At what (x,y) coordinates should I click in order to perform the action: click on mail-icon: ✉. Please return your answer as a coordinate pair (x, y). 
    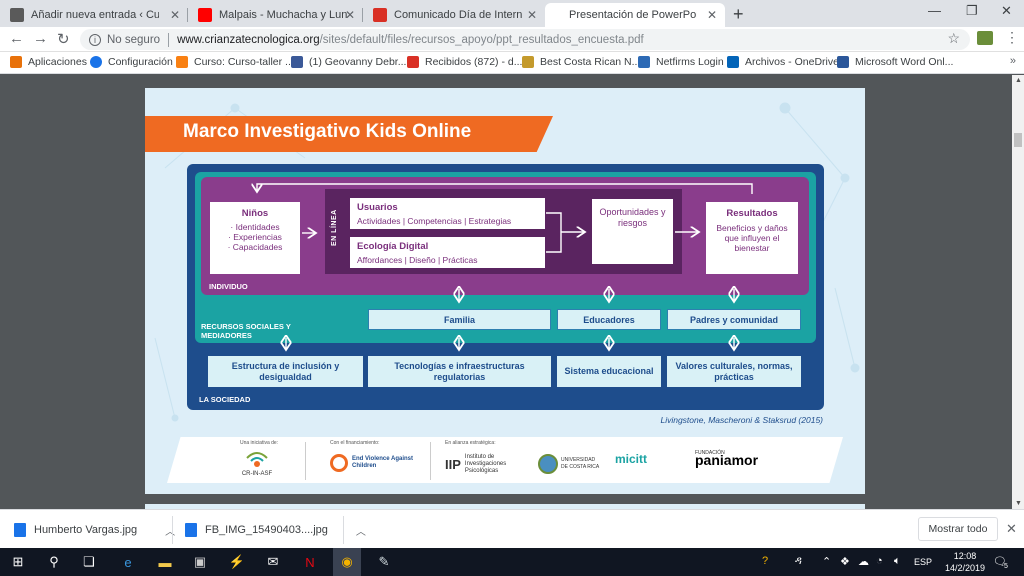
    Looking at the image, I should click on (273, 562).